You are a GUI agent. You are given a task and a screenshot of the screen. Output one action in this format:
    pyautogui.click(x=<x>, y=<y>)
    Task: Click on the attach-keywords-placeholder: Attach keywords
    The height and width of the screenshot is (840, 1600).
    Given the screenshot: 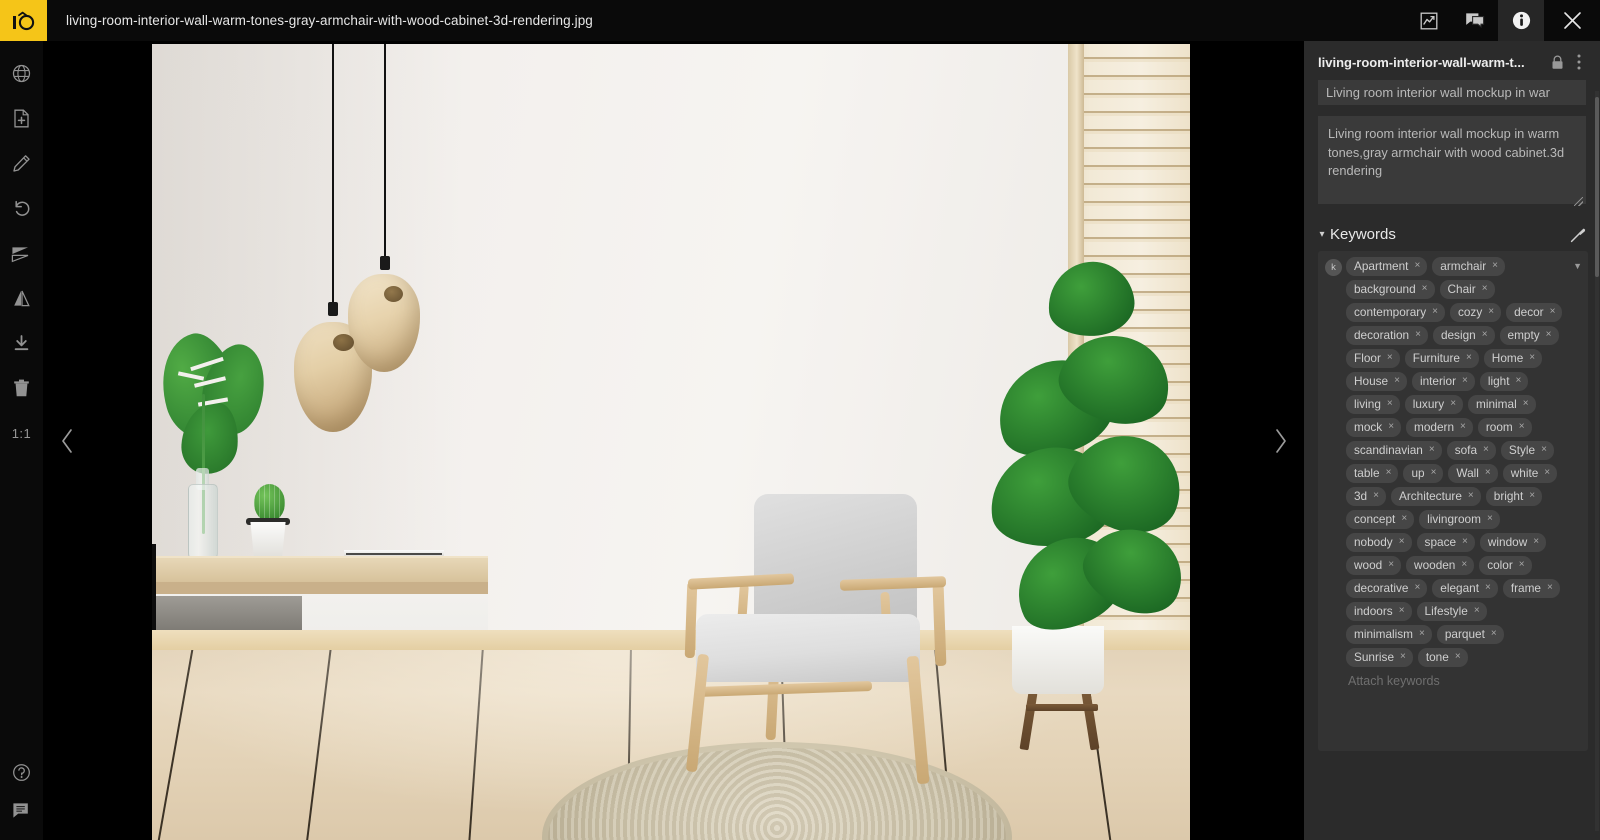 What is the action you would take?
    pyautogui.click(x=1453, y=677)
    